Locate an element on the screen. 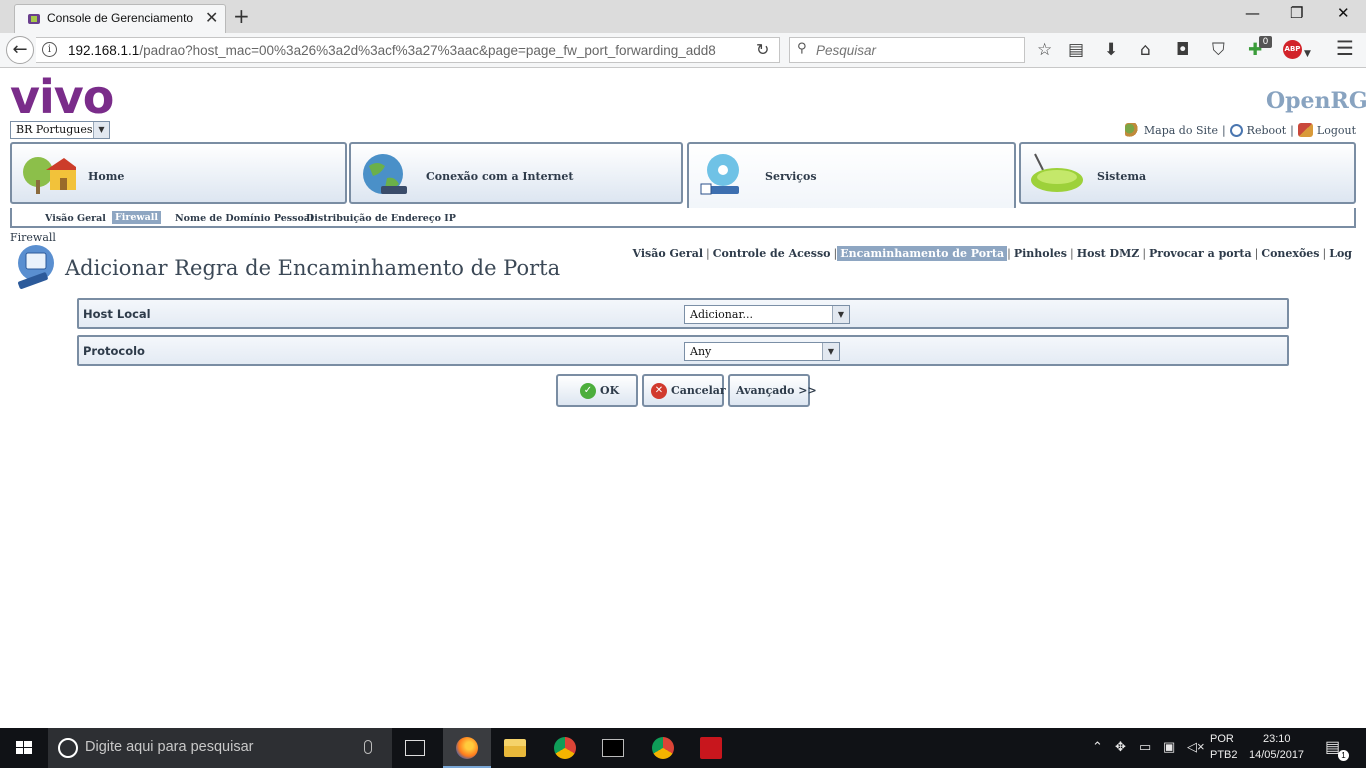 The height and width of the screenshot is (768, 1366). taskbar-cmd is located at coordinates (613, 748).